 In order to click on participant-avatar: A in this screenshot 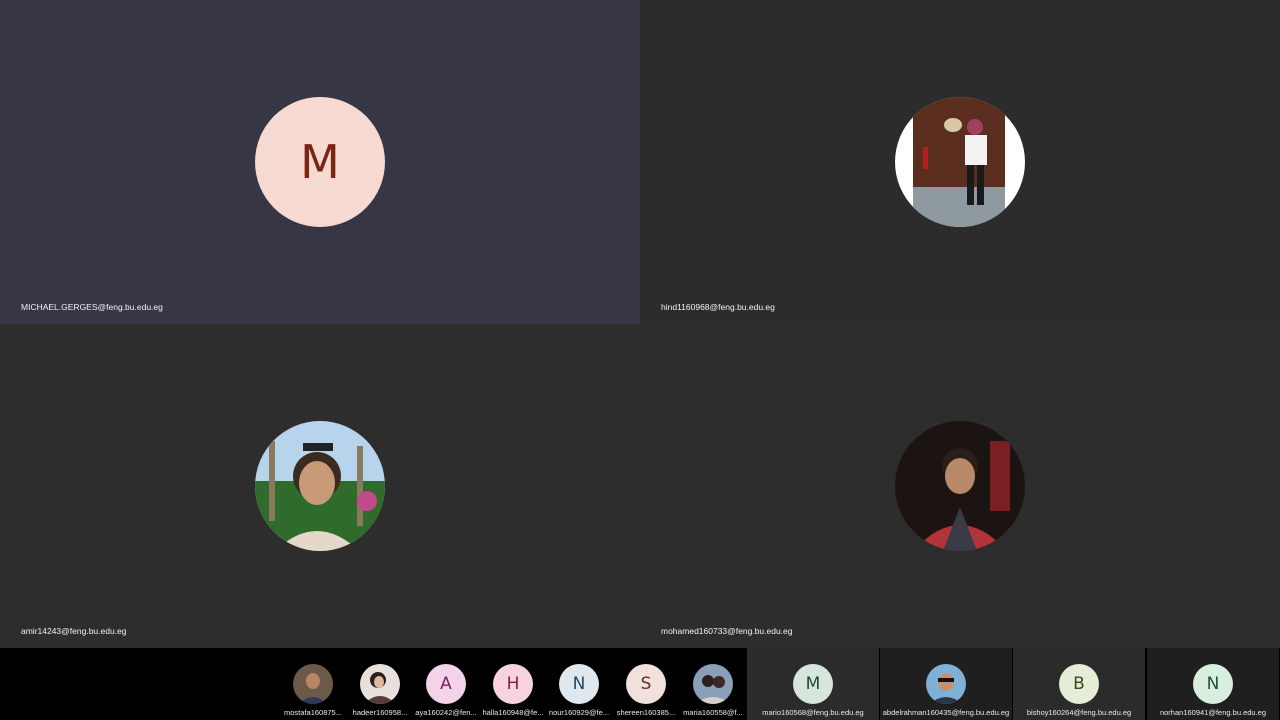, I will do `click(446, 684)`.